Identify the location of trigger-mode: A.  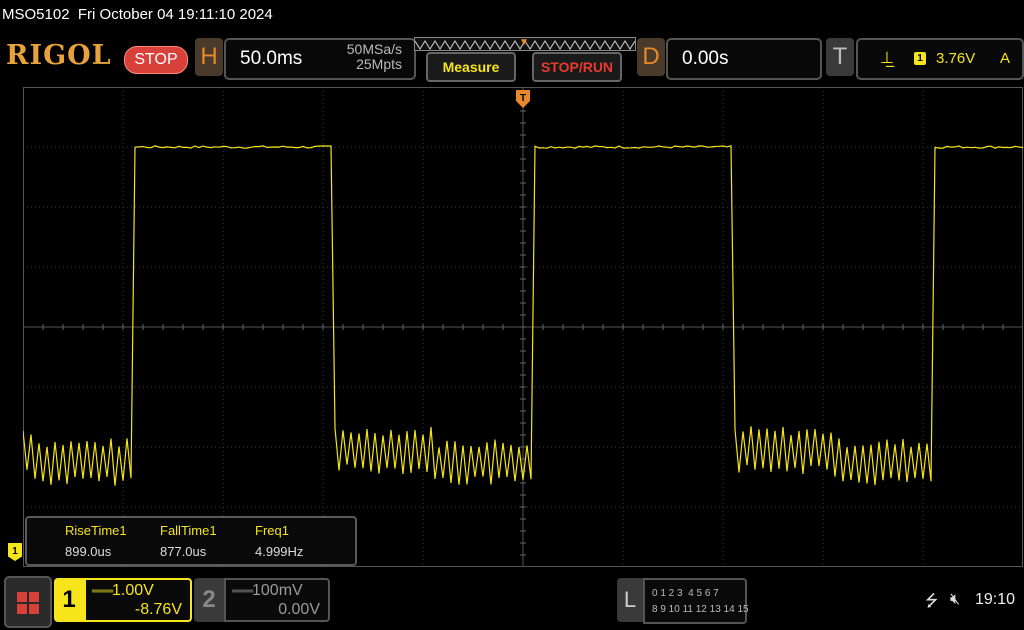
(1004, 58).